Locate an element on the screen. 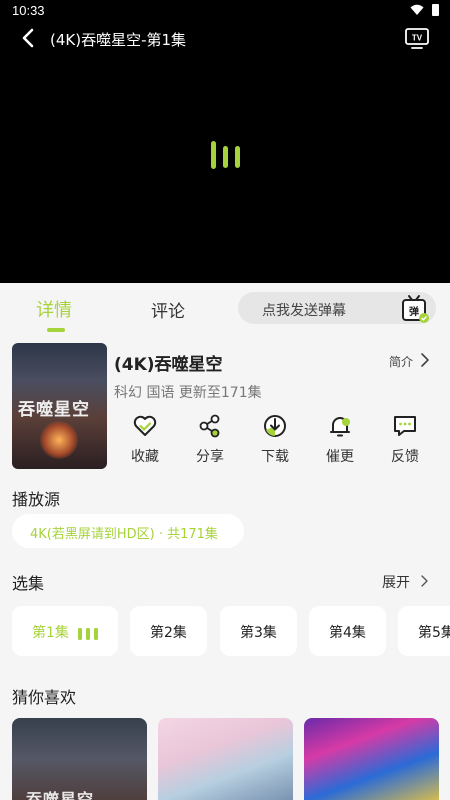 The height and width of the screenshot is (800, 450). show-poster: 吞噬星空 is located at coordinates (59, 406).